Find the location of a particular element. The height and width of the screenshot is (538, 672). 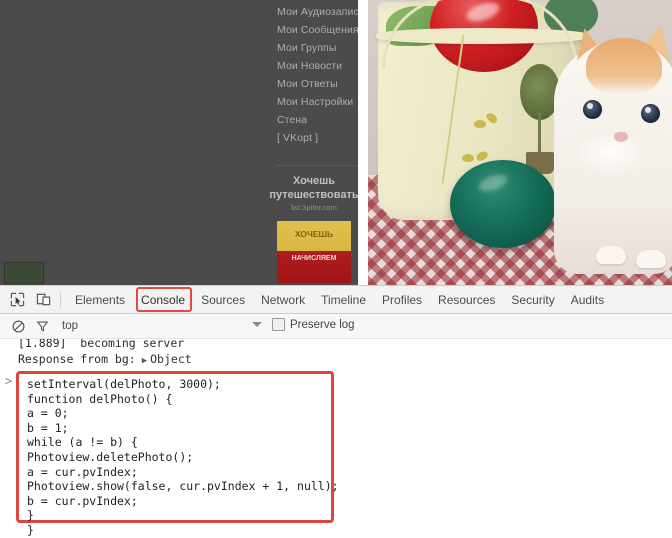

photo-kitten-eye-right is located at coordinates (650, 113).